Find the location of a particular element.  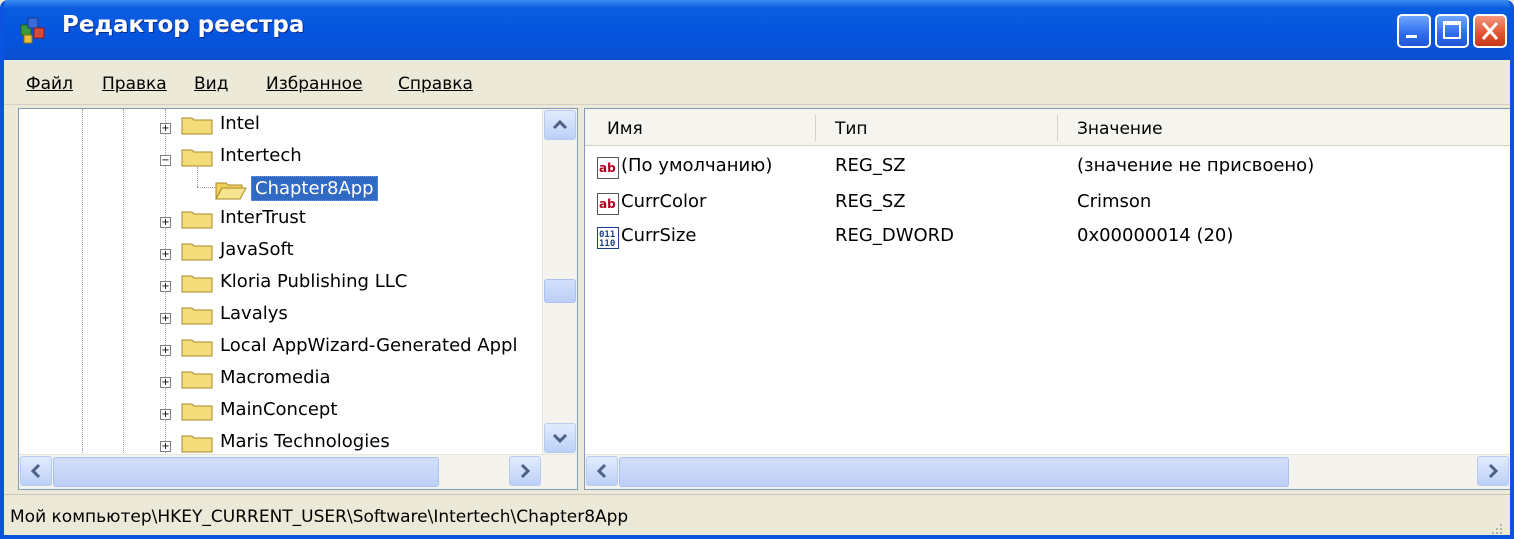

menu-view-label: Вид is located at coordinates (211, 84).